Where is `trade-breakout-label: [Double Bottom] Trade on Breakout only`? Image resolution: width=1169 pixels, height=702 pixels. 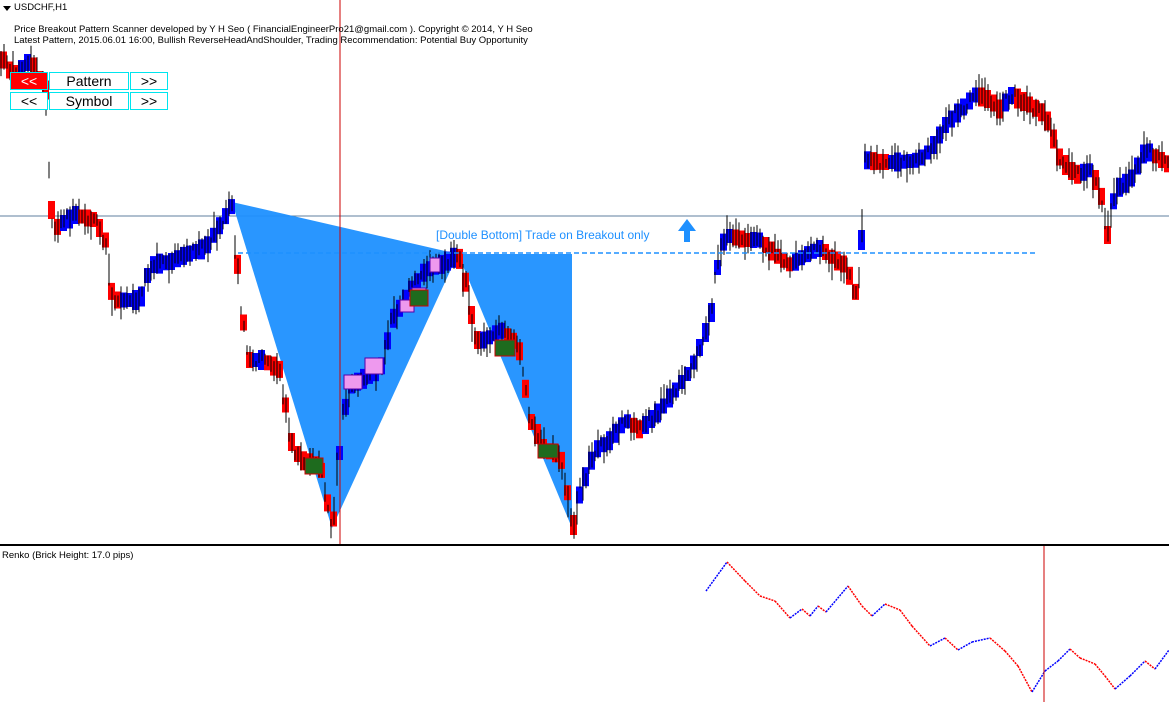
trade-breakout-label: [Double Bottom] Trade on Breakout only is located at coordinates (543, 235).